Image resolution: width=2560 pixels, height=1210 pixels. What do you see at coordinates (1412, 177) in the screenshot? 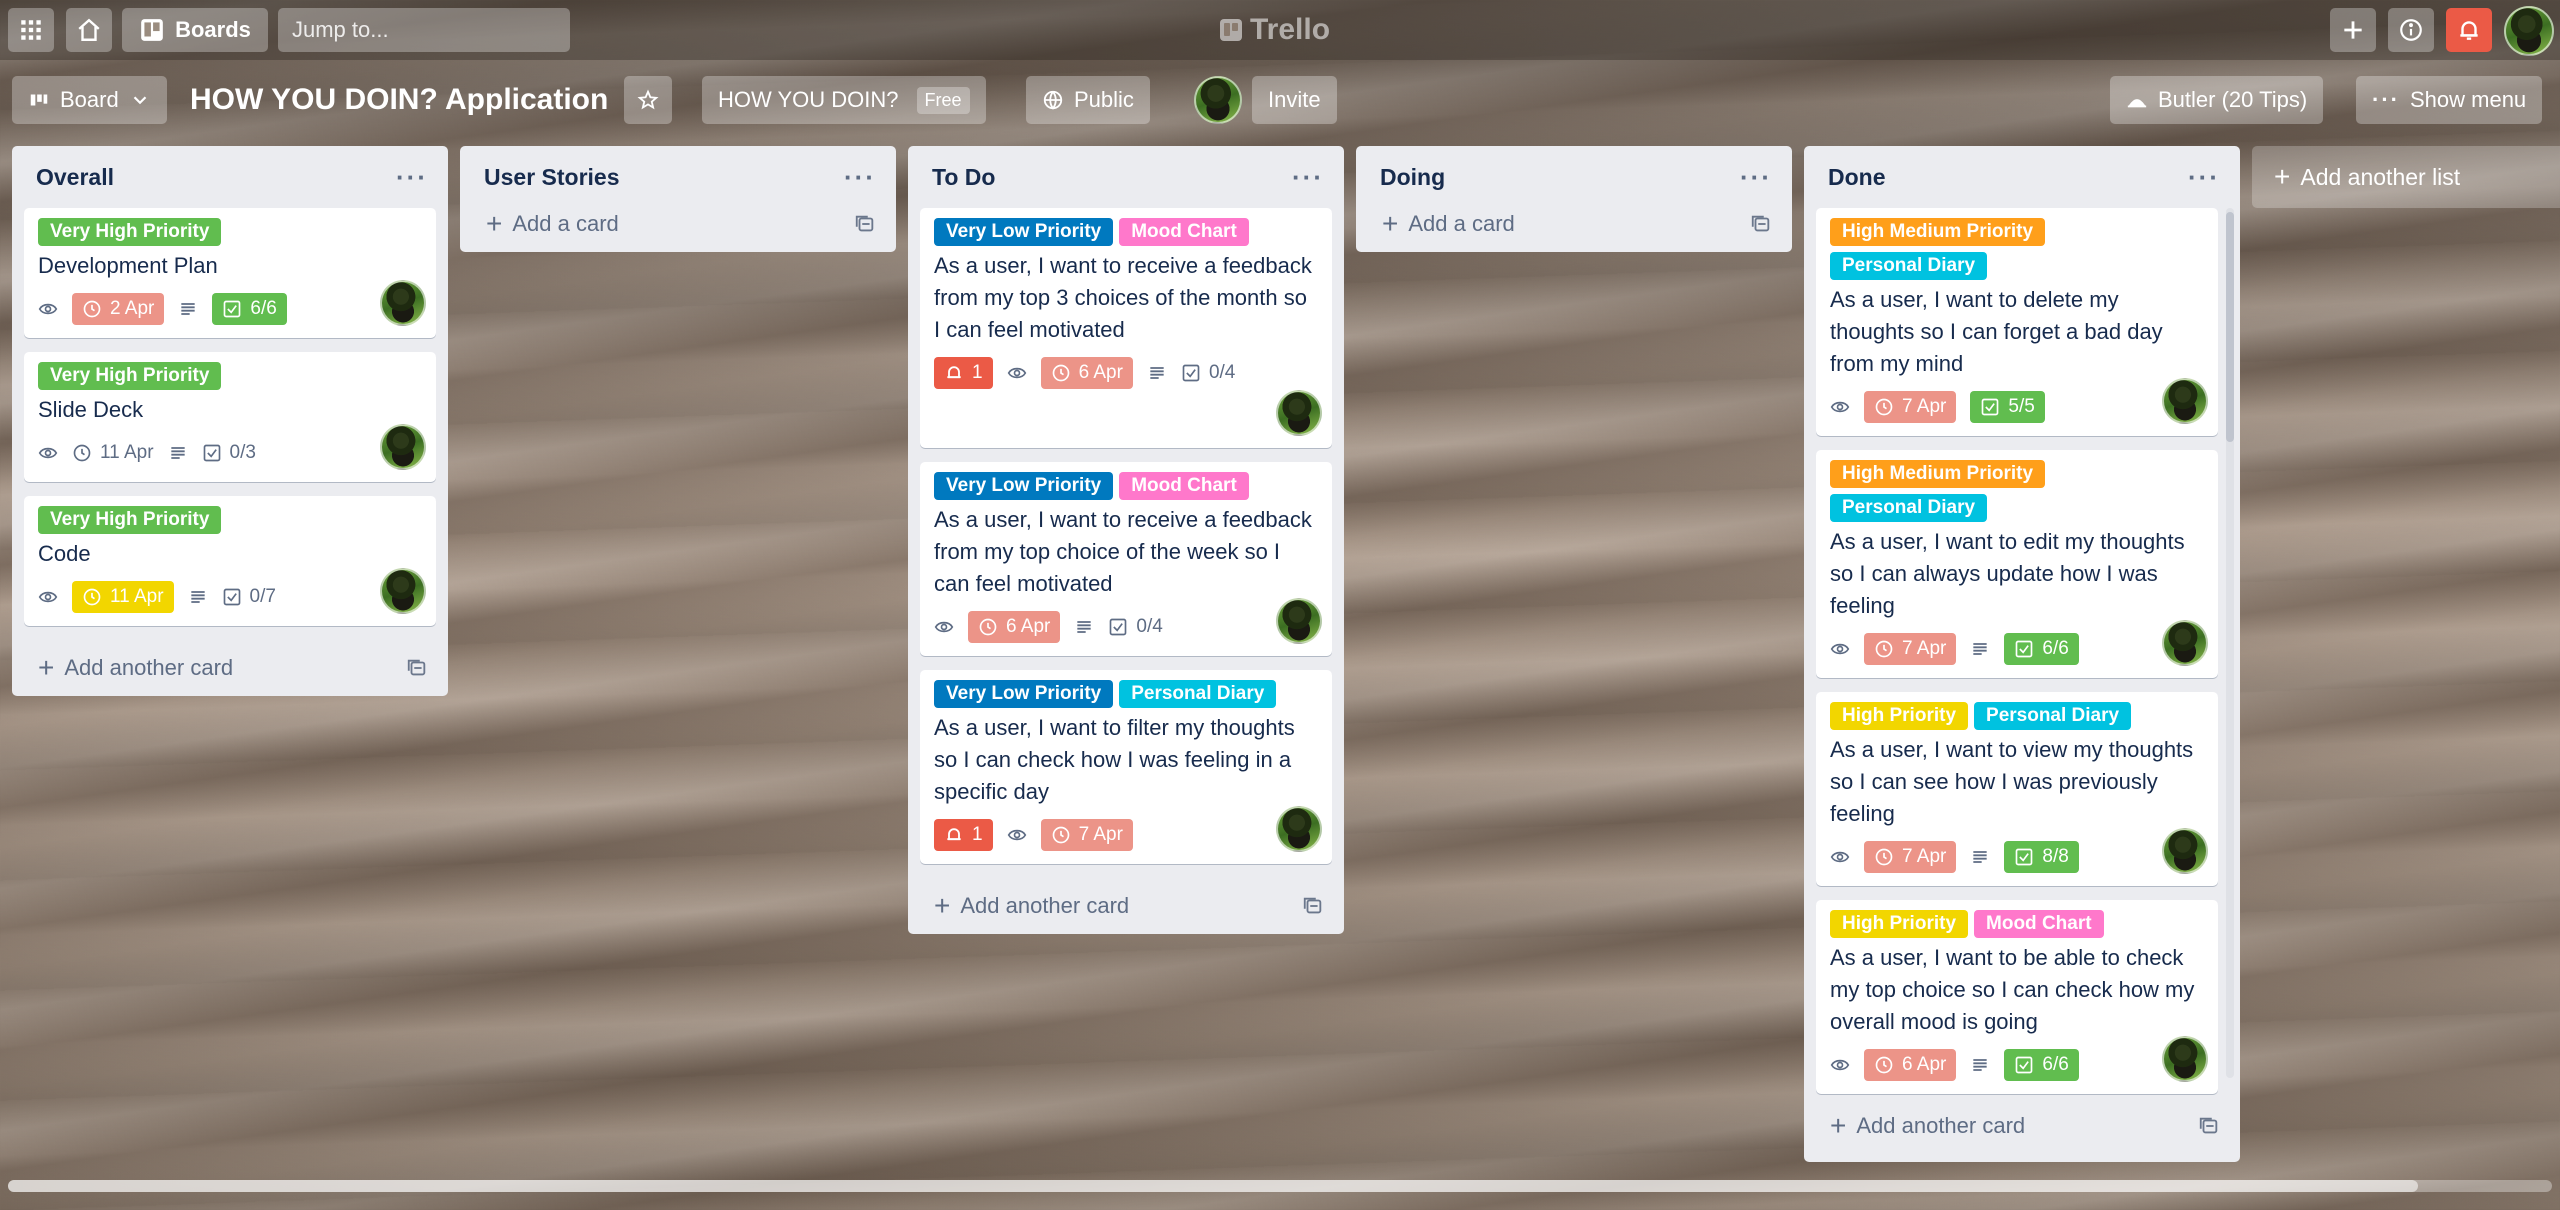
I see `list-title: Doing` at bounding box center [1412, 177].